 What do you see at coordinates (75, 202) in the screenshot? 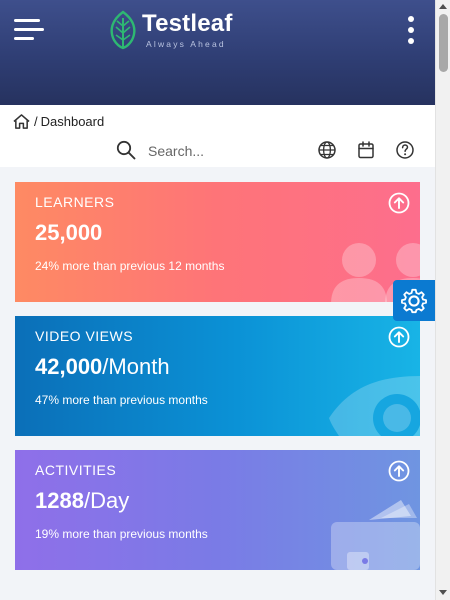
I see `card-title: LEARNERS` at bounding box center [75, 202].